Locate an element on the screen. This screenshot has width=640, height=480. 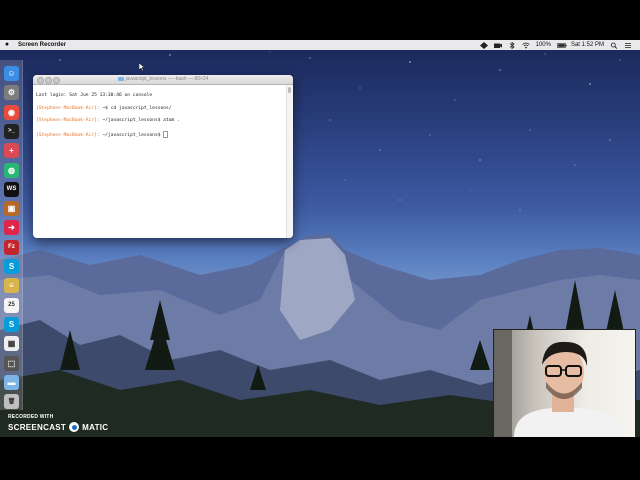
folder-icon is located at coordinates (120, 78).